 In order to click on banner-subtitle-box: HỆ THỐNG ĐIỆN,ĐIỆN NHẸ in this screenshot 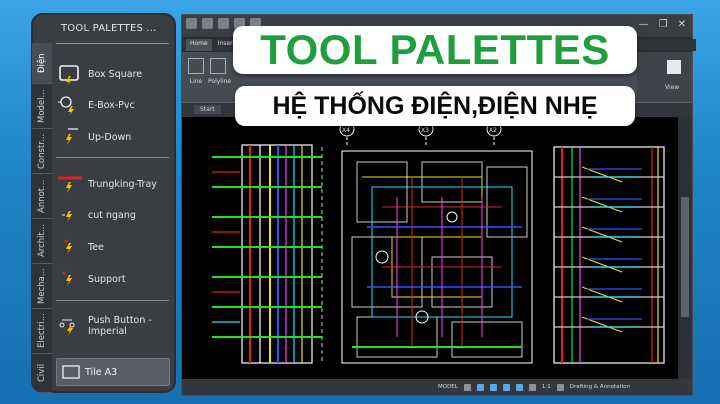, I will do `click(435, 106)`.